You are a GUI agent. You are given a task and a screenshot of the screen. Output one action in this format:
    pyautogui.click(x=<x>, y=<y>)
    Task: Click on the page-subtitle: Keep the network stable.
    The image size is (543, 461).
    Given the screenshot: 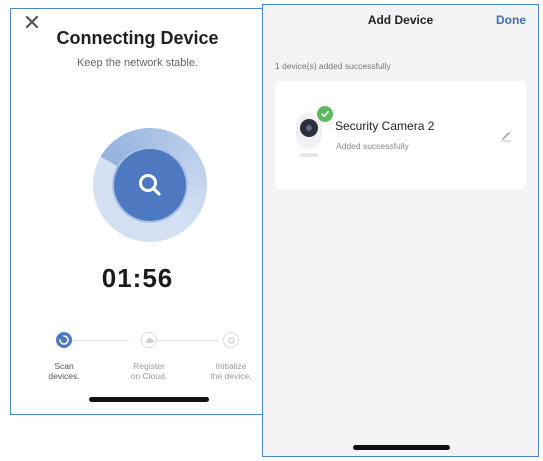 What is the action you would take?
    pyautogui.click(x=137, y=63)
    